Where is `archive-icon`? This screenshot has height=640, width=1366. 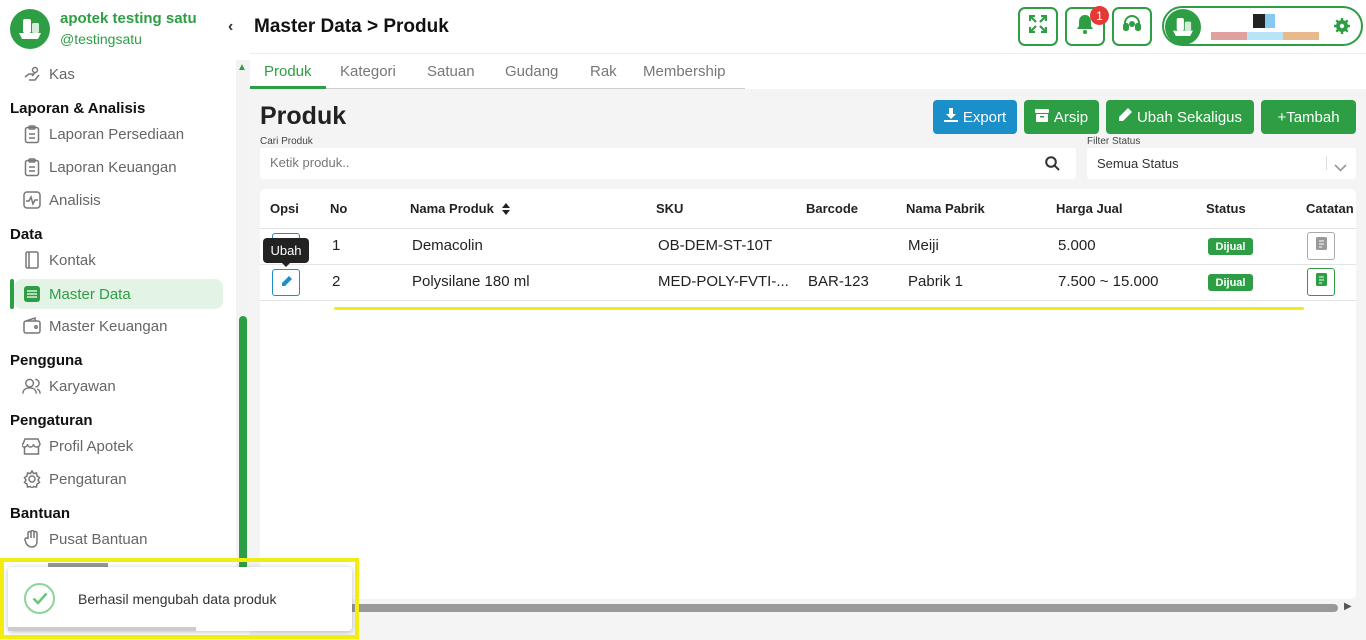 archive-icon is located at coordinates (1041, 117).